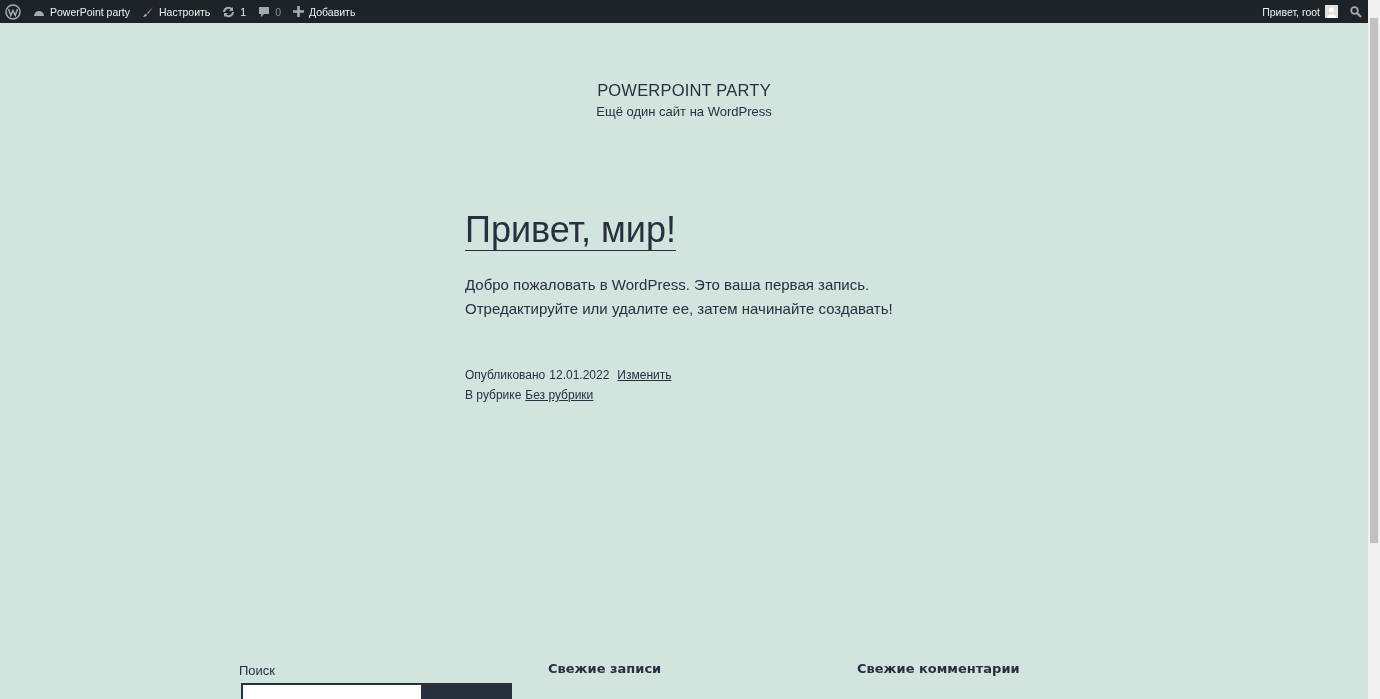  Describe the element at coordinates (229, 11) in the screenshot. I see `refresh-icon` at that location.